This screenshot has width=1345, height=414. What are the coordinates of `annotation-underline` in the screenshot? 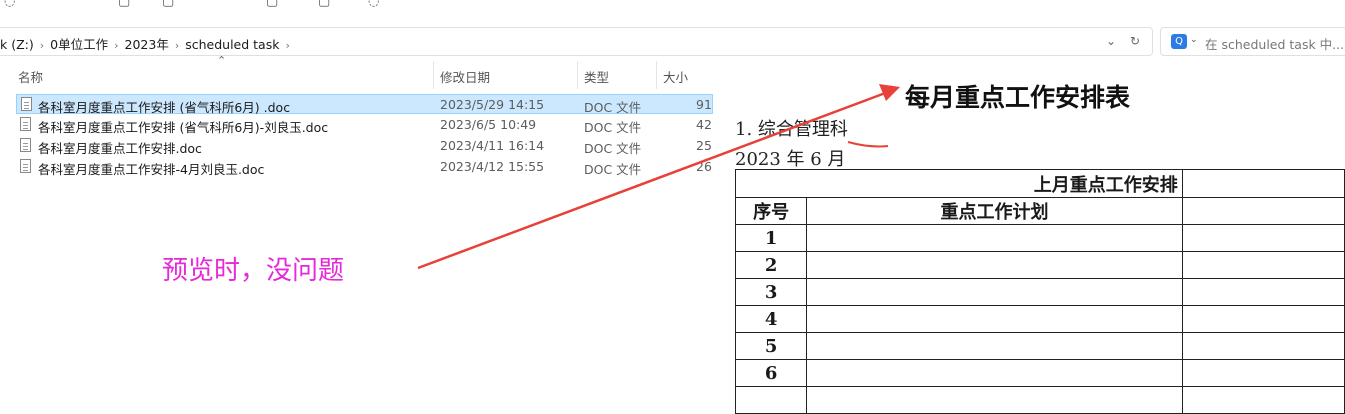 It's located at (868, 144).